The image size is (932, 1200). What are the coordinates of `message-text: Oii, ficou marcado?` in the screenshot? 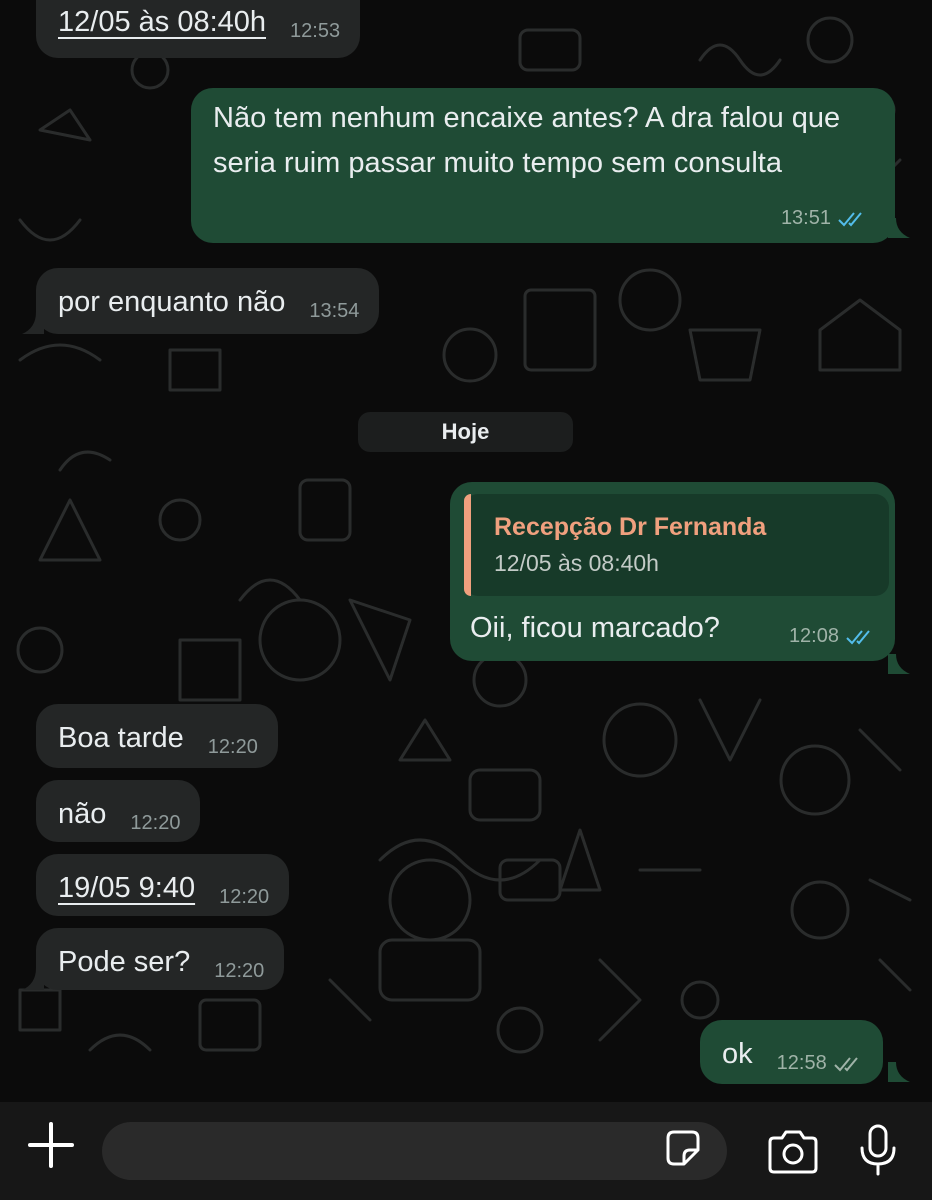 It's located at (595, 628).